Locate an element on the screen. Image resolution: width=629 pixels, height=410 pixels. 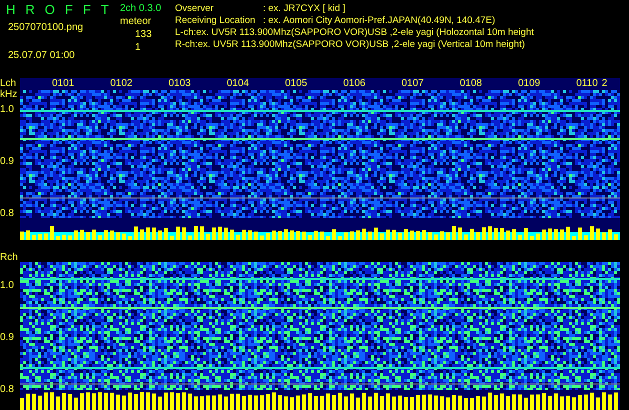
time-label: 0102 is located at coordinates (121, 84).